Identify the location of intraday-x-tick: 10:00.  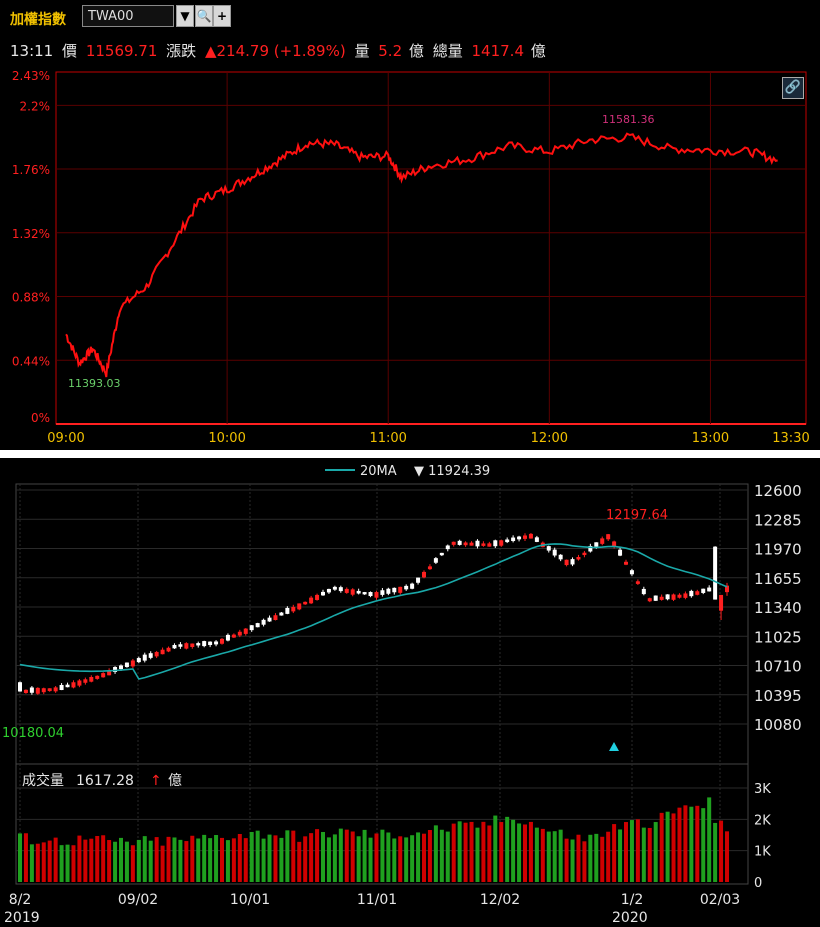
(226, 438).